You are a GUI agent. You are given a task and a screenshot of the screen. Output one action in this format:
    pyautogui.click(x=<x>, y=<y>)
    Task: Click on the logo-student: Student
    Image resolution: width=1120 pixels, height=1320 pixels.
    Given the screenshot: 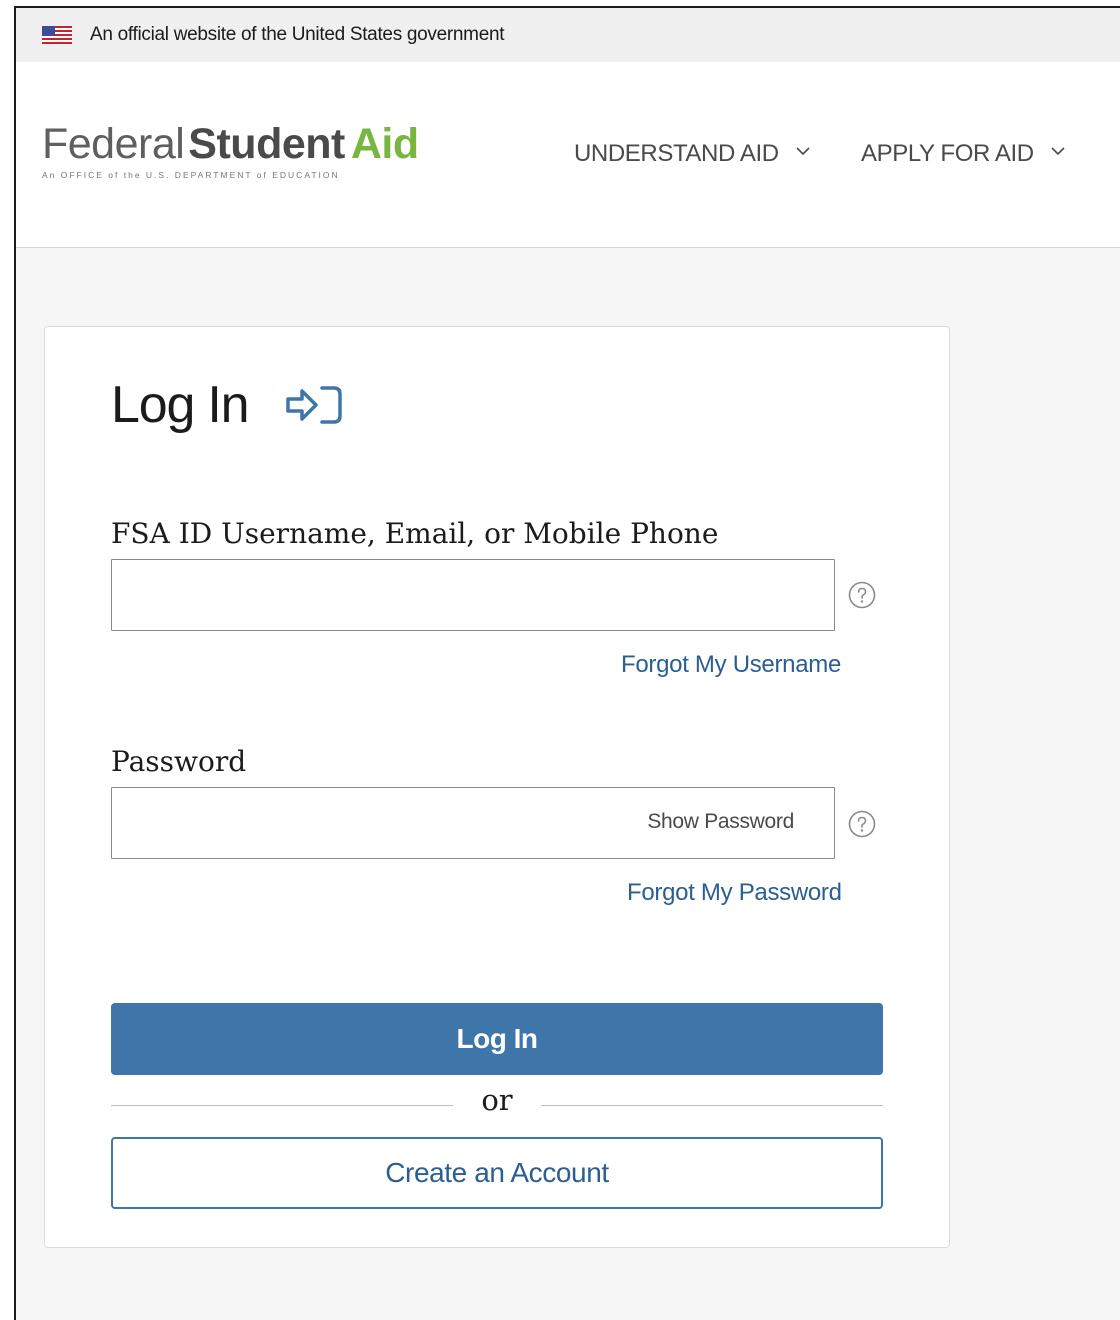 What is the action you would take?
    pyautogui.click(x=266, y=144)
    